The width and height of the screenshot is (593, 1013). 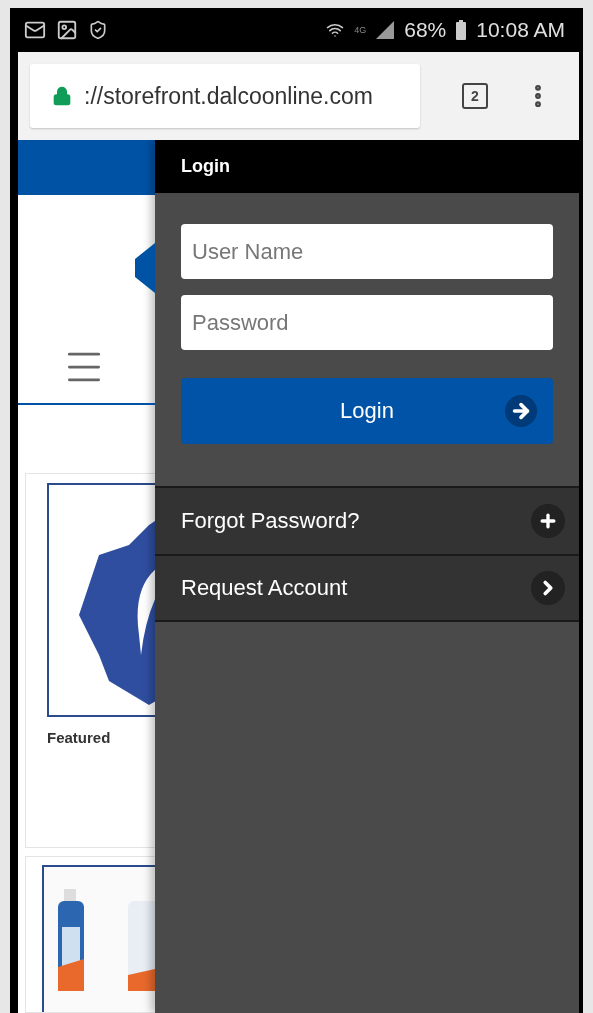 I want to click on plus-icon, so click(x=548, y=521).